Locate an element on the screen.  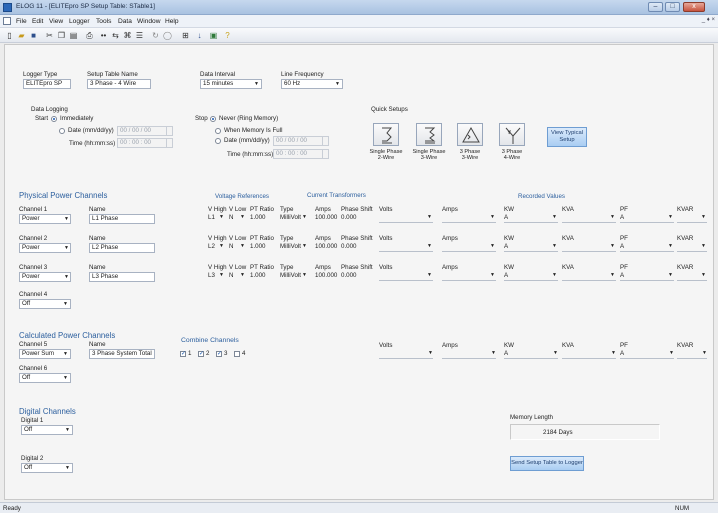
channel-2-ct-amps-input: 100.000 is located at coordinates (326, 246).